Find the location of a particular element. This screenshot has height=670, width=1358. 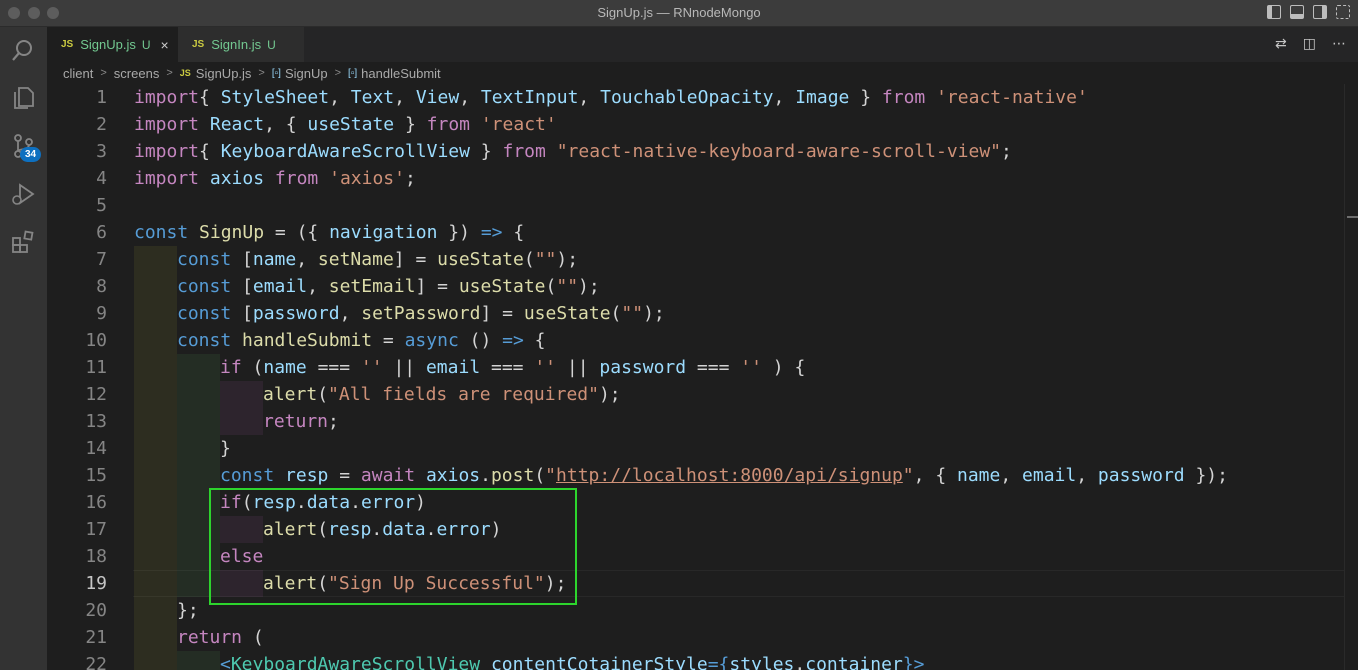

code-token: post is located at coordinates (512, 475).